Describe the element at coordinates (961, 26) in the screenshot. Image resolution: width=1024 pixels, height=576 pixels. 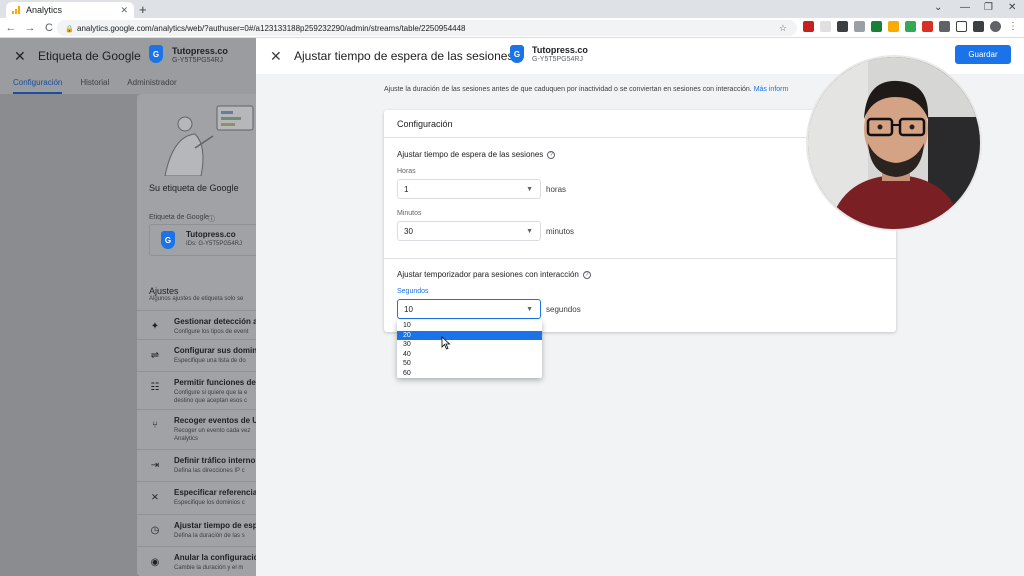
I see `side-panel-icon` at that location.